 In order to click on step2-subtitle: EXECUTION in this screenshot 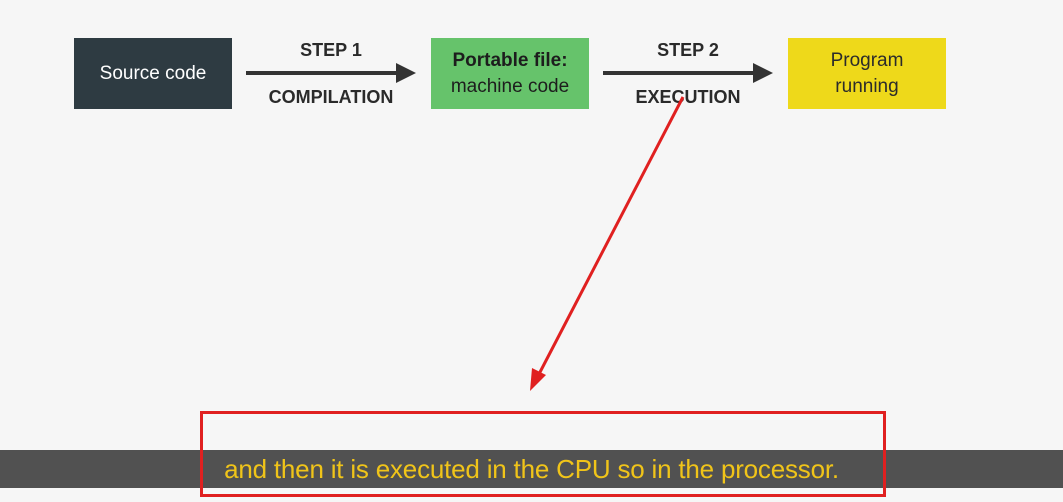, I will do `click(688, 97)`.